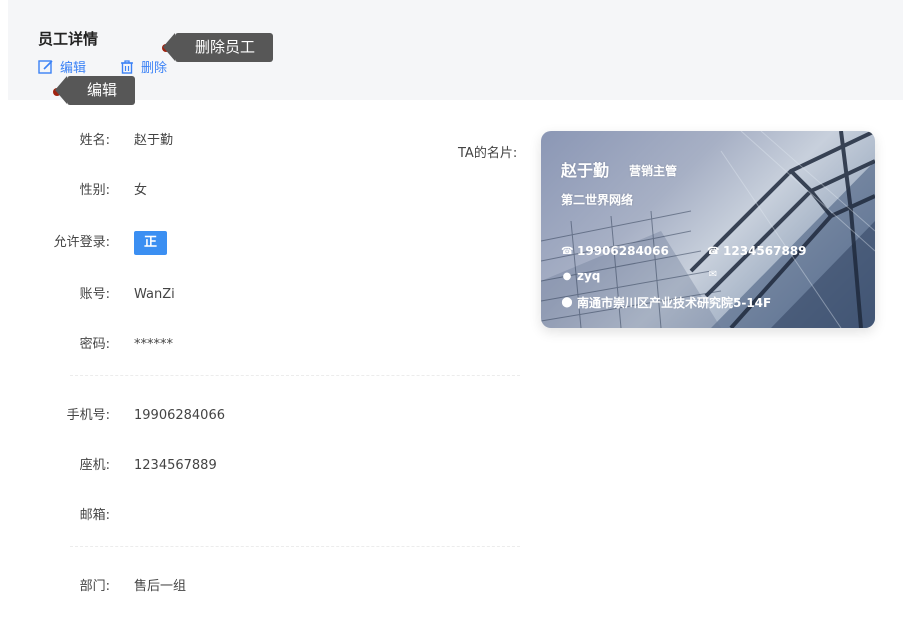 Image resolution: width=903 pixels, height=619 pixels. I want to click on card-label: TA的名片:, so click(488, 153).